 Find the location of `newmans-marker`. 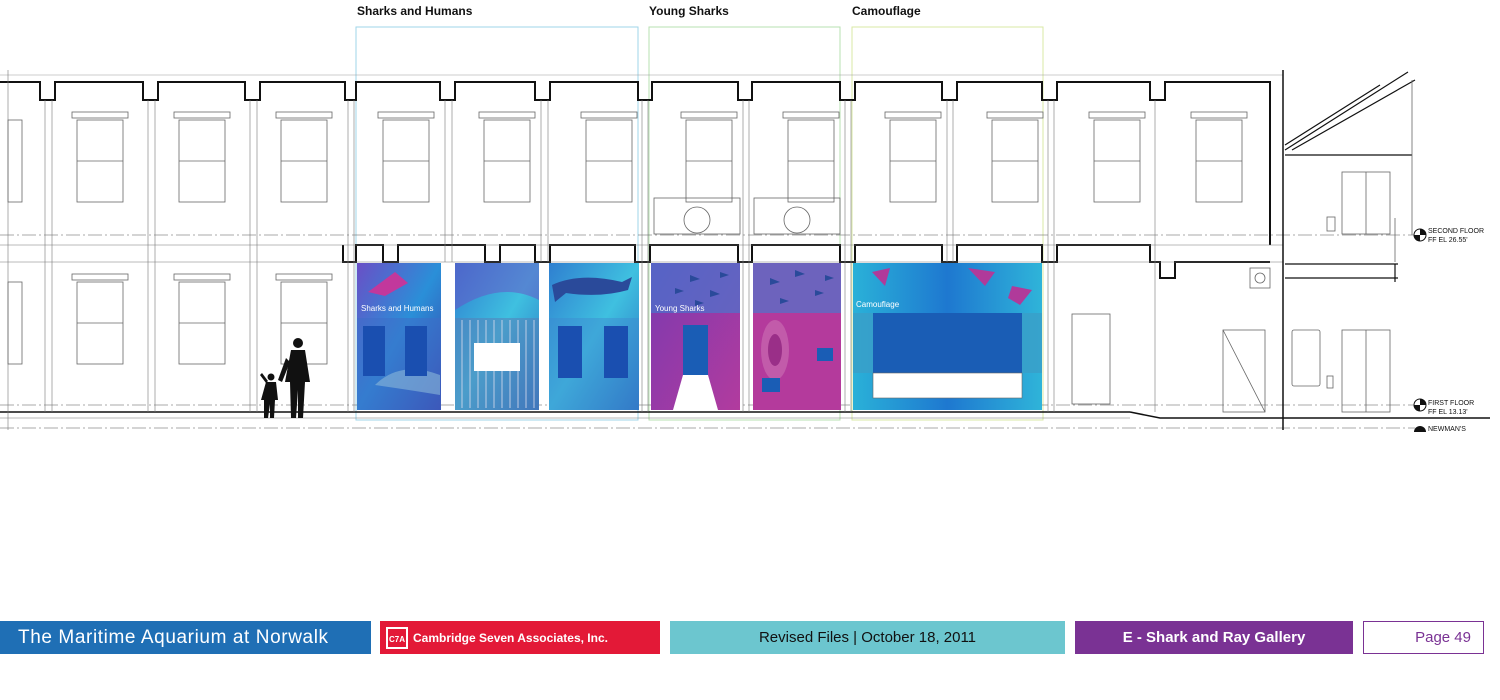

newmans-marker is located at coordinates (1420, 429).